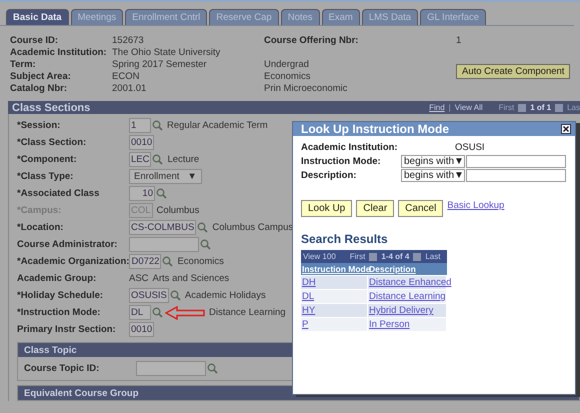  Describe the element at coordinates (459, 41) in the screenshot. I see `field-value: 1` at that location.